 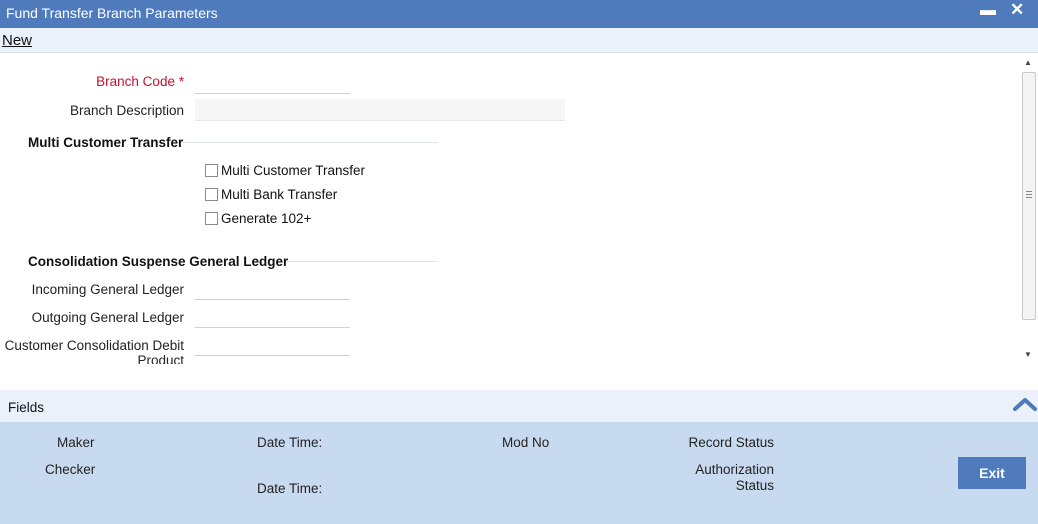 I want to click on grip-icon, so click(x=1029, y=194).